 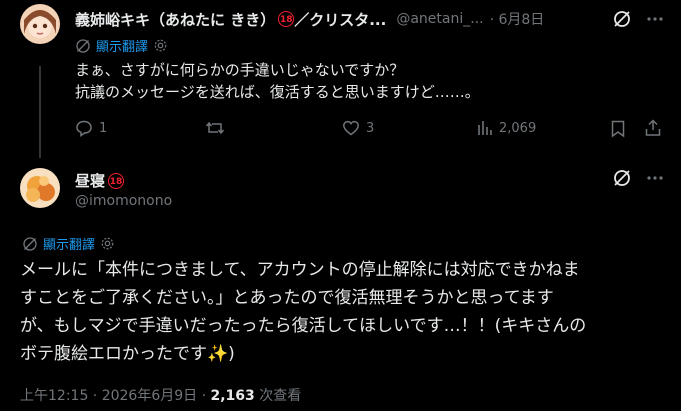 What do you see at coordinates (655, 19) in the screenshot?
I see `more-options-icon` at bounding box center [655, 19].